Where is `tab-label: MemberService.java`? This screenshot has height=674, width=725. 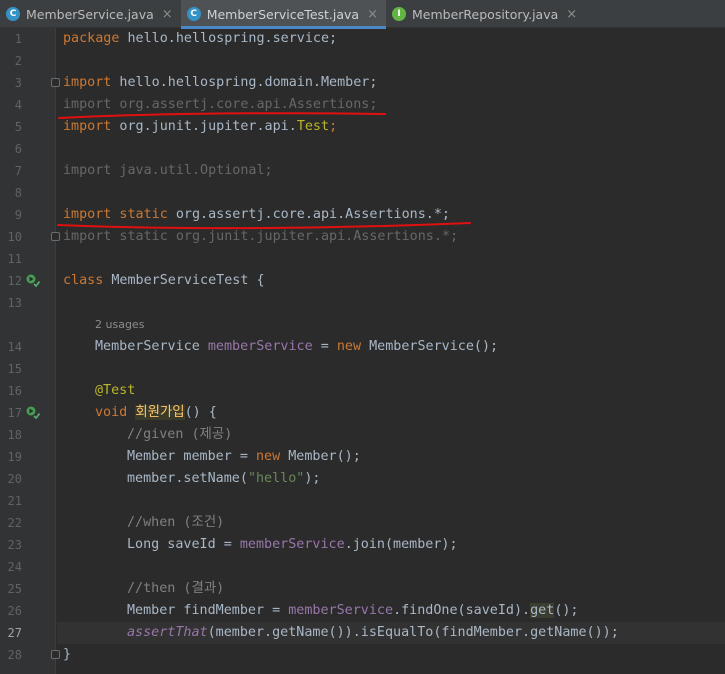 tab-label: MemberService.java is located at coordinates (90, 14).